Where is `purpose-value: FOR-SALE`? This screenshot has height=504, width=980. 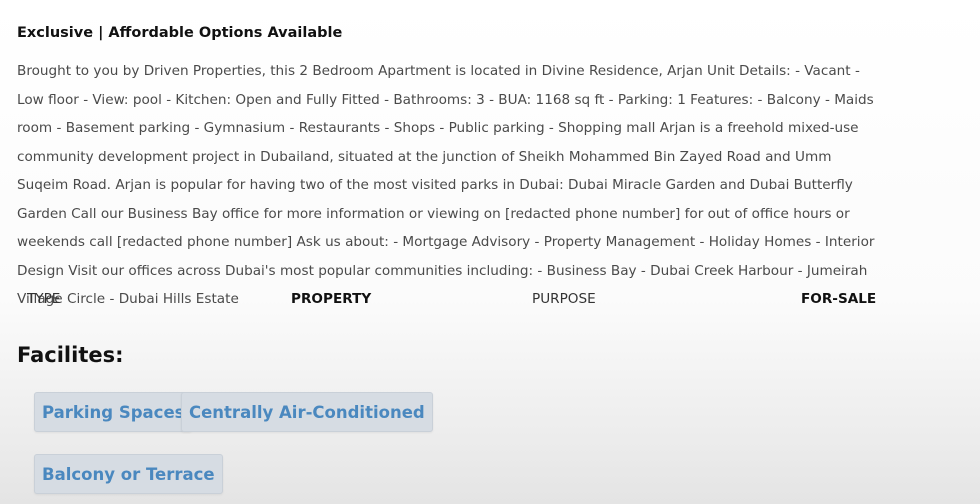
purpose-value: FOR-SALE is located at coordinates (839, 299).